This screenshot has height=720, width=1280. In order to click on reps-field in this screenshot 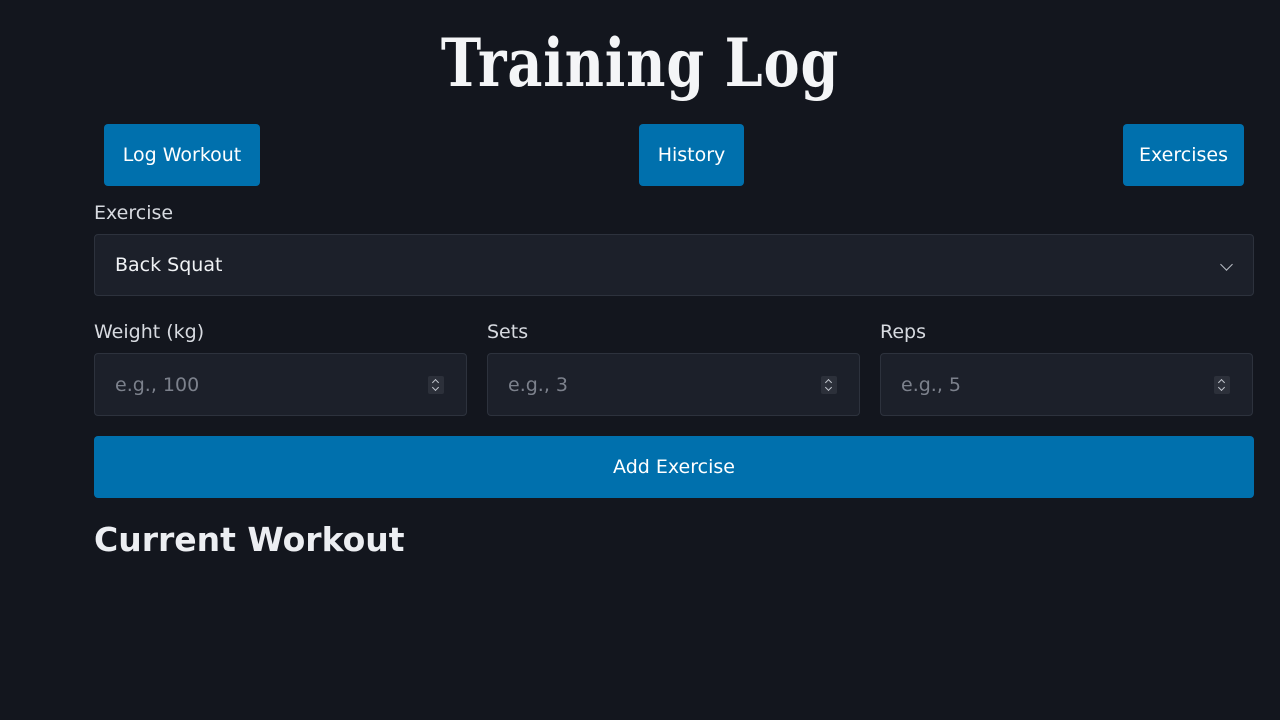, I will do `click(1066, 384)`.